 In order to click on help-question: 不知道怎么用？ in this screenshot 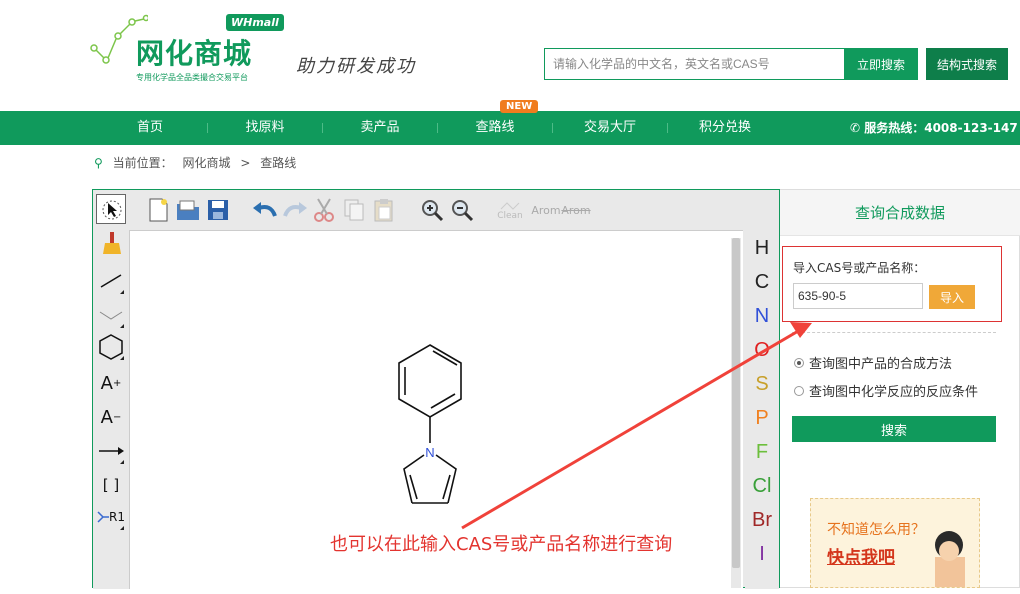, I will do `click(876, 530)`.